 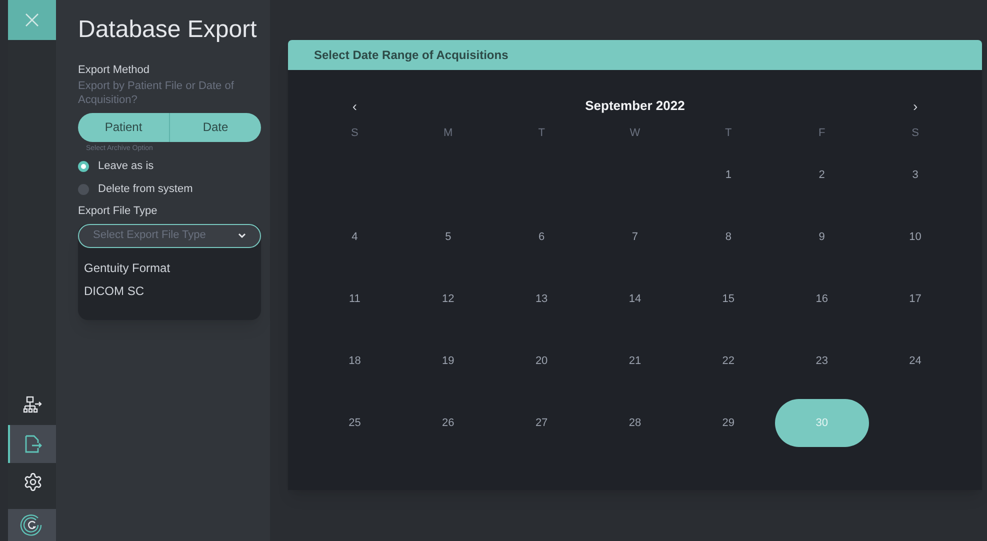 I want to click on calendar-day: 29, so click(x=728, y=423).